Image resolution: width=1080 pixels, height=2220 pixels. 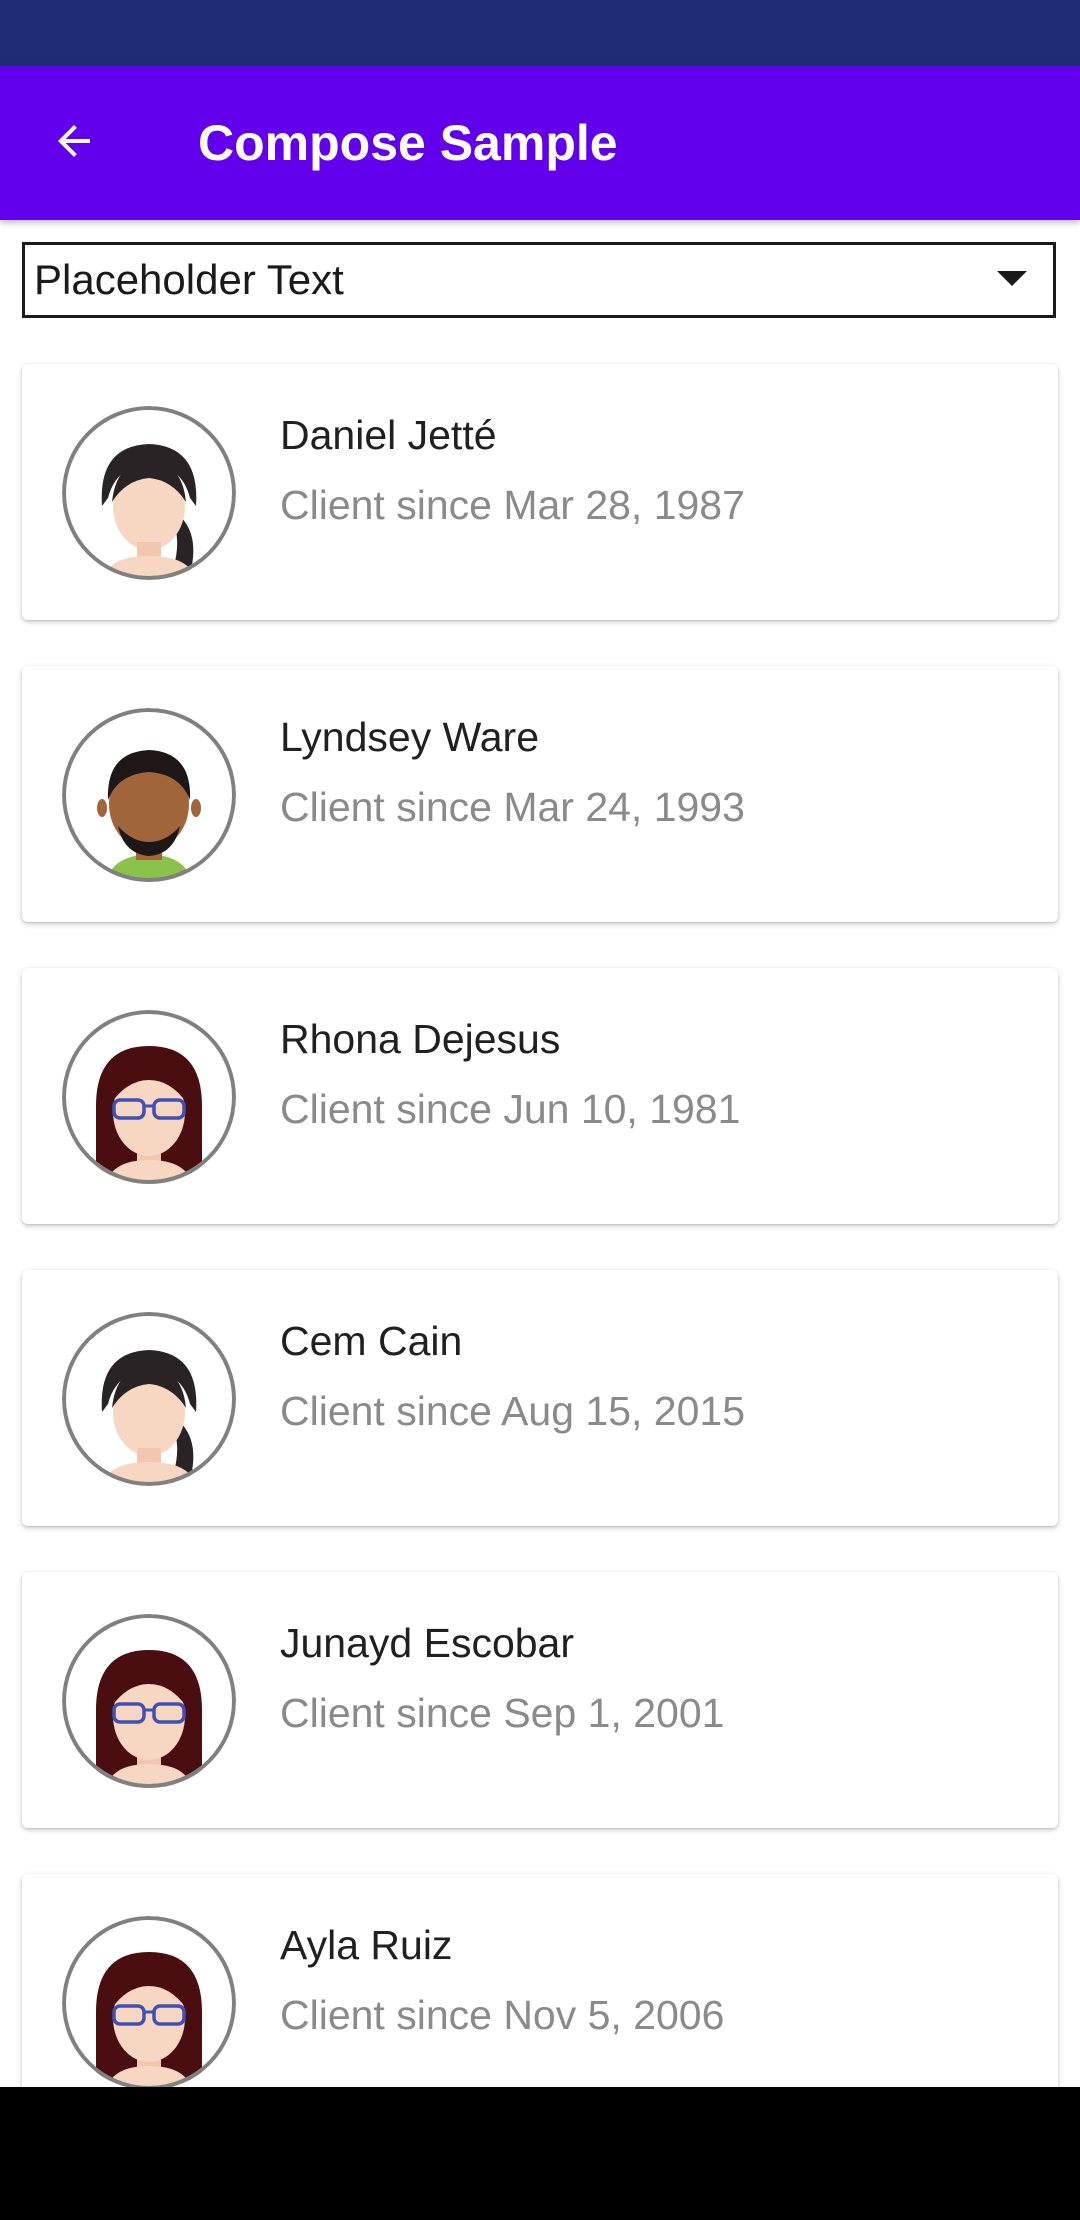 What do you see at coordinates (512, 807) in the screenshot?
I see `client-since: Client since Mar 24, 1993` at bounding box center [512, 807].